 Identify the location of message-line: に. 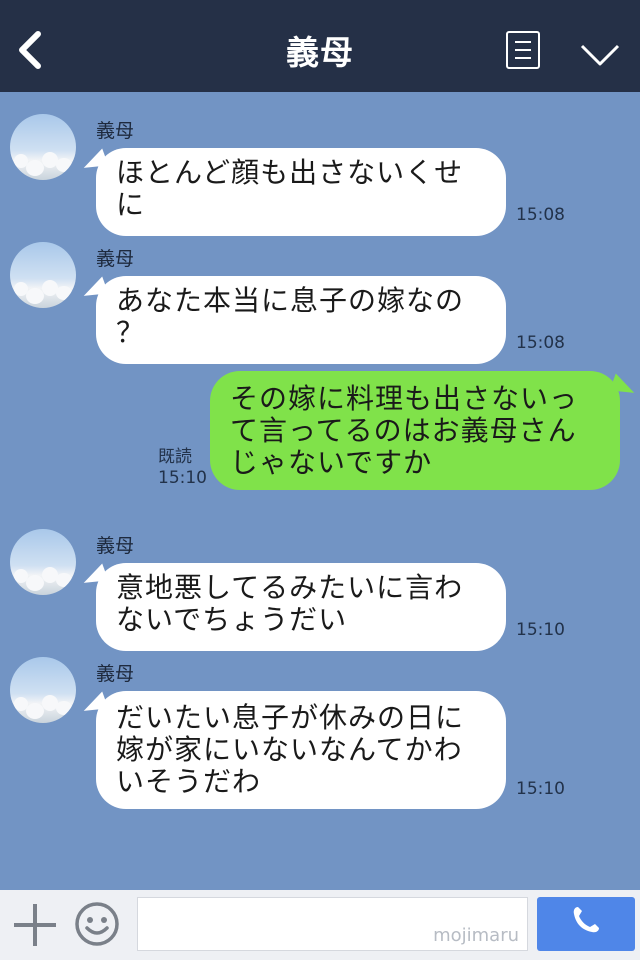
(131, 204).